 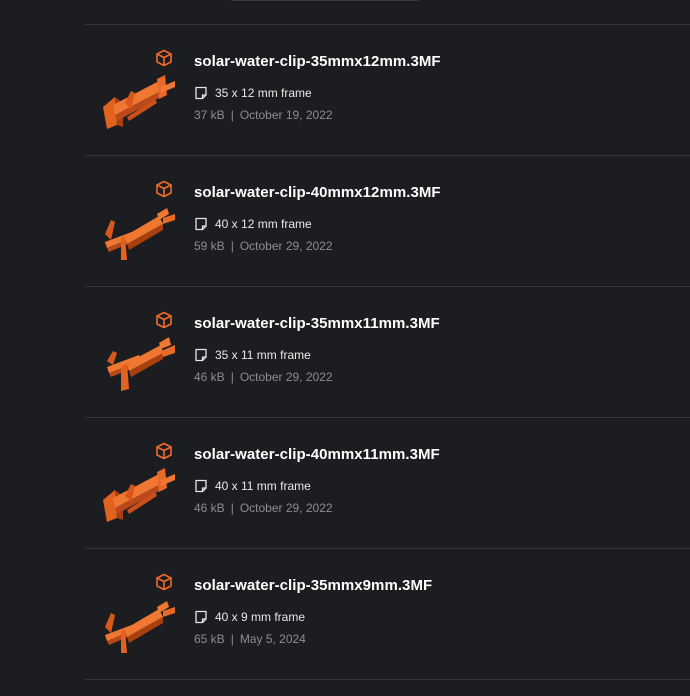 I want to click on description-text: 35 x 11 mm frame, so click(x=263, y=355).